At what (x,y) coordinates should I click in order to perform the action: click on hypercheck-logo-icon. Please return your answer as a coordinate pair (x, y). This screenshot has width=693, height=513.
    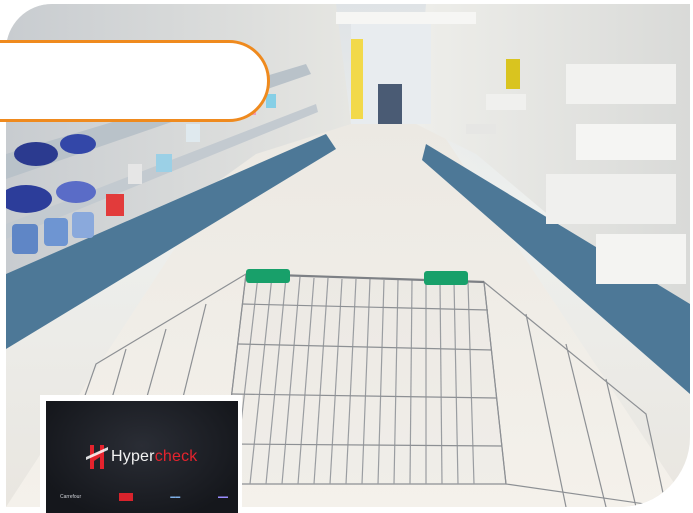
    Looking at the image, I should click on (97, 457).